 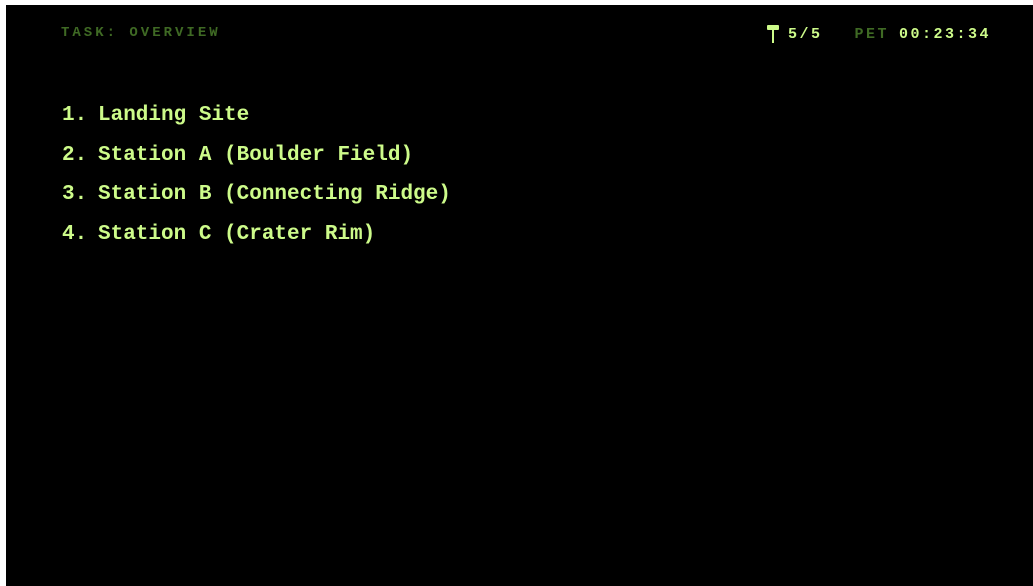 I want to click on station-item-station-c: 4. Station C (Crater Rim), so click(x=256, y=243).